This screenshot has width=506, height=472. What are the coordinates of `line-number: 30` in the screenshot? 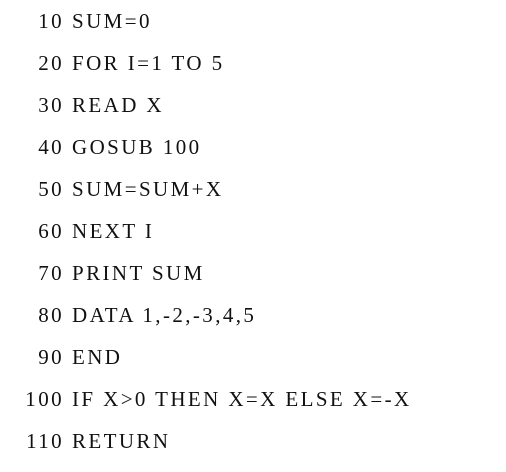 It's located at (51, 104).